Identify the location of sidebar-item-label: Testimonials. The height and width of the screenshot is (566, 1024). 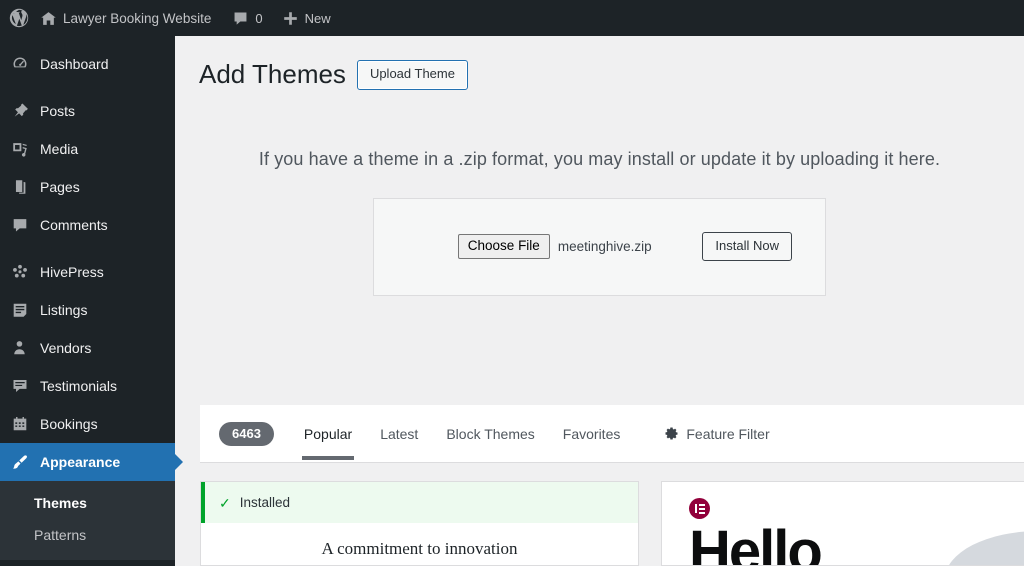
(79, 386).